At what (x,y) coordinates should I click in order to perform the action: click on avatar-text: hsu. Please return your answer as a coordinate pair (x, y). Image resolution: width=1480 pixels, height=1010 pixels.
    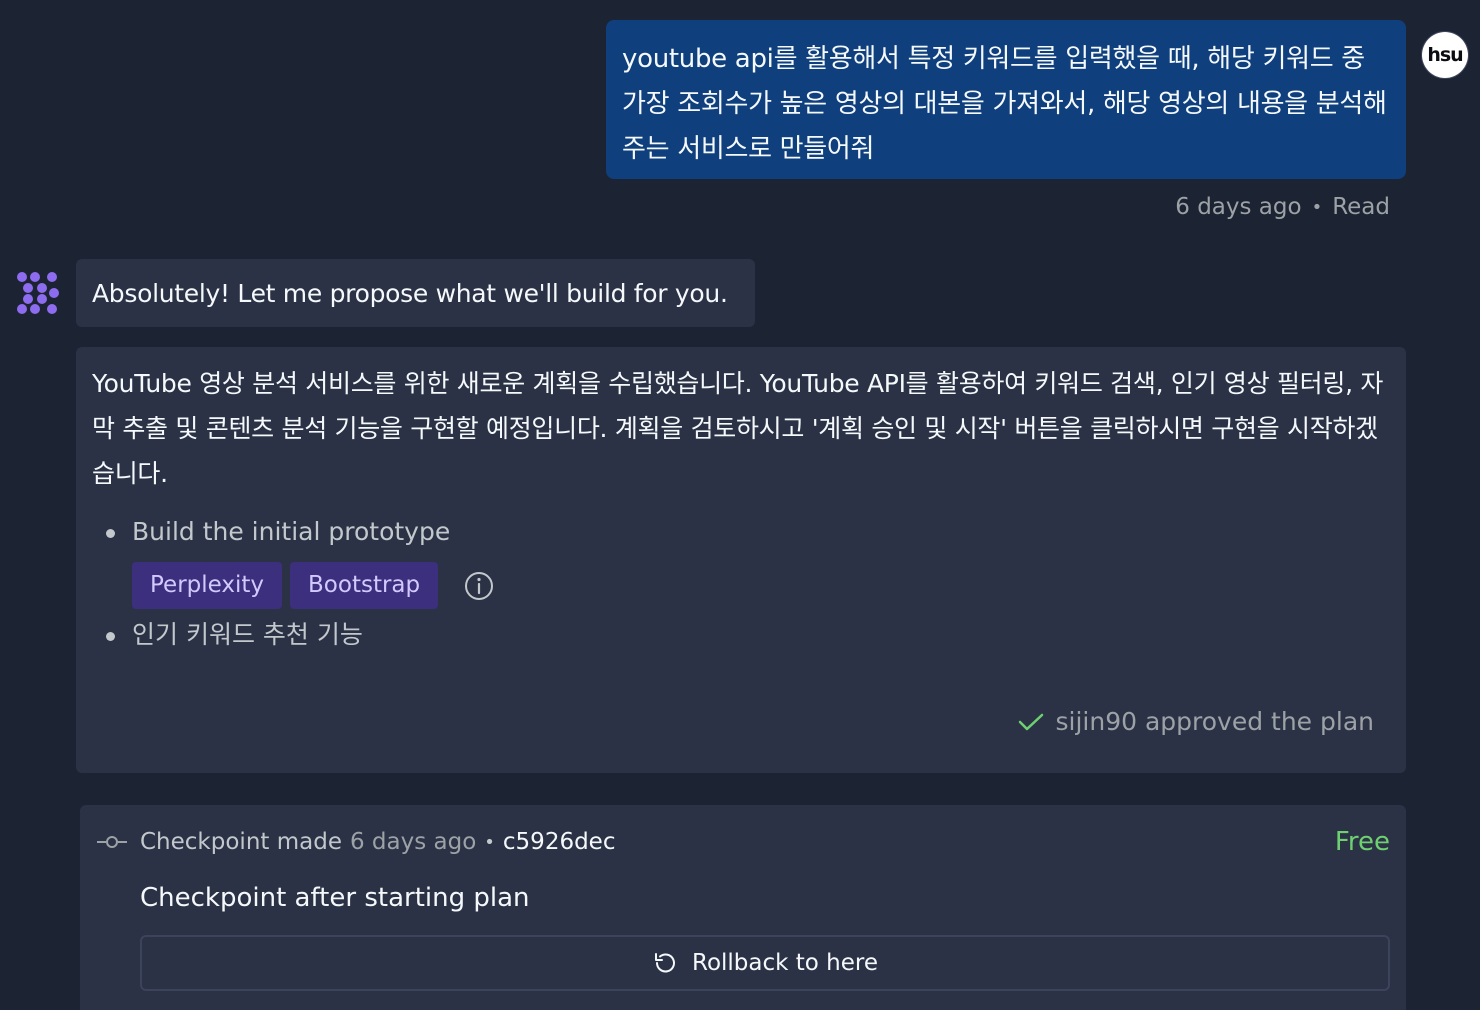
    Looking at the image, I should click on (1445, 55).